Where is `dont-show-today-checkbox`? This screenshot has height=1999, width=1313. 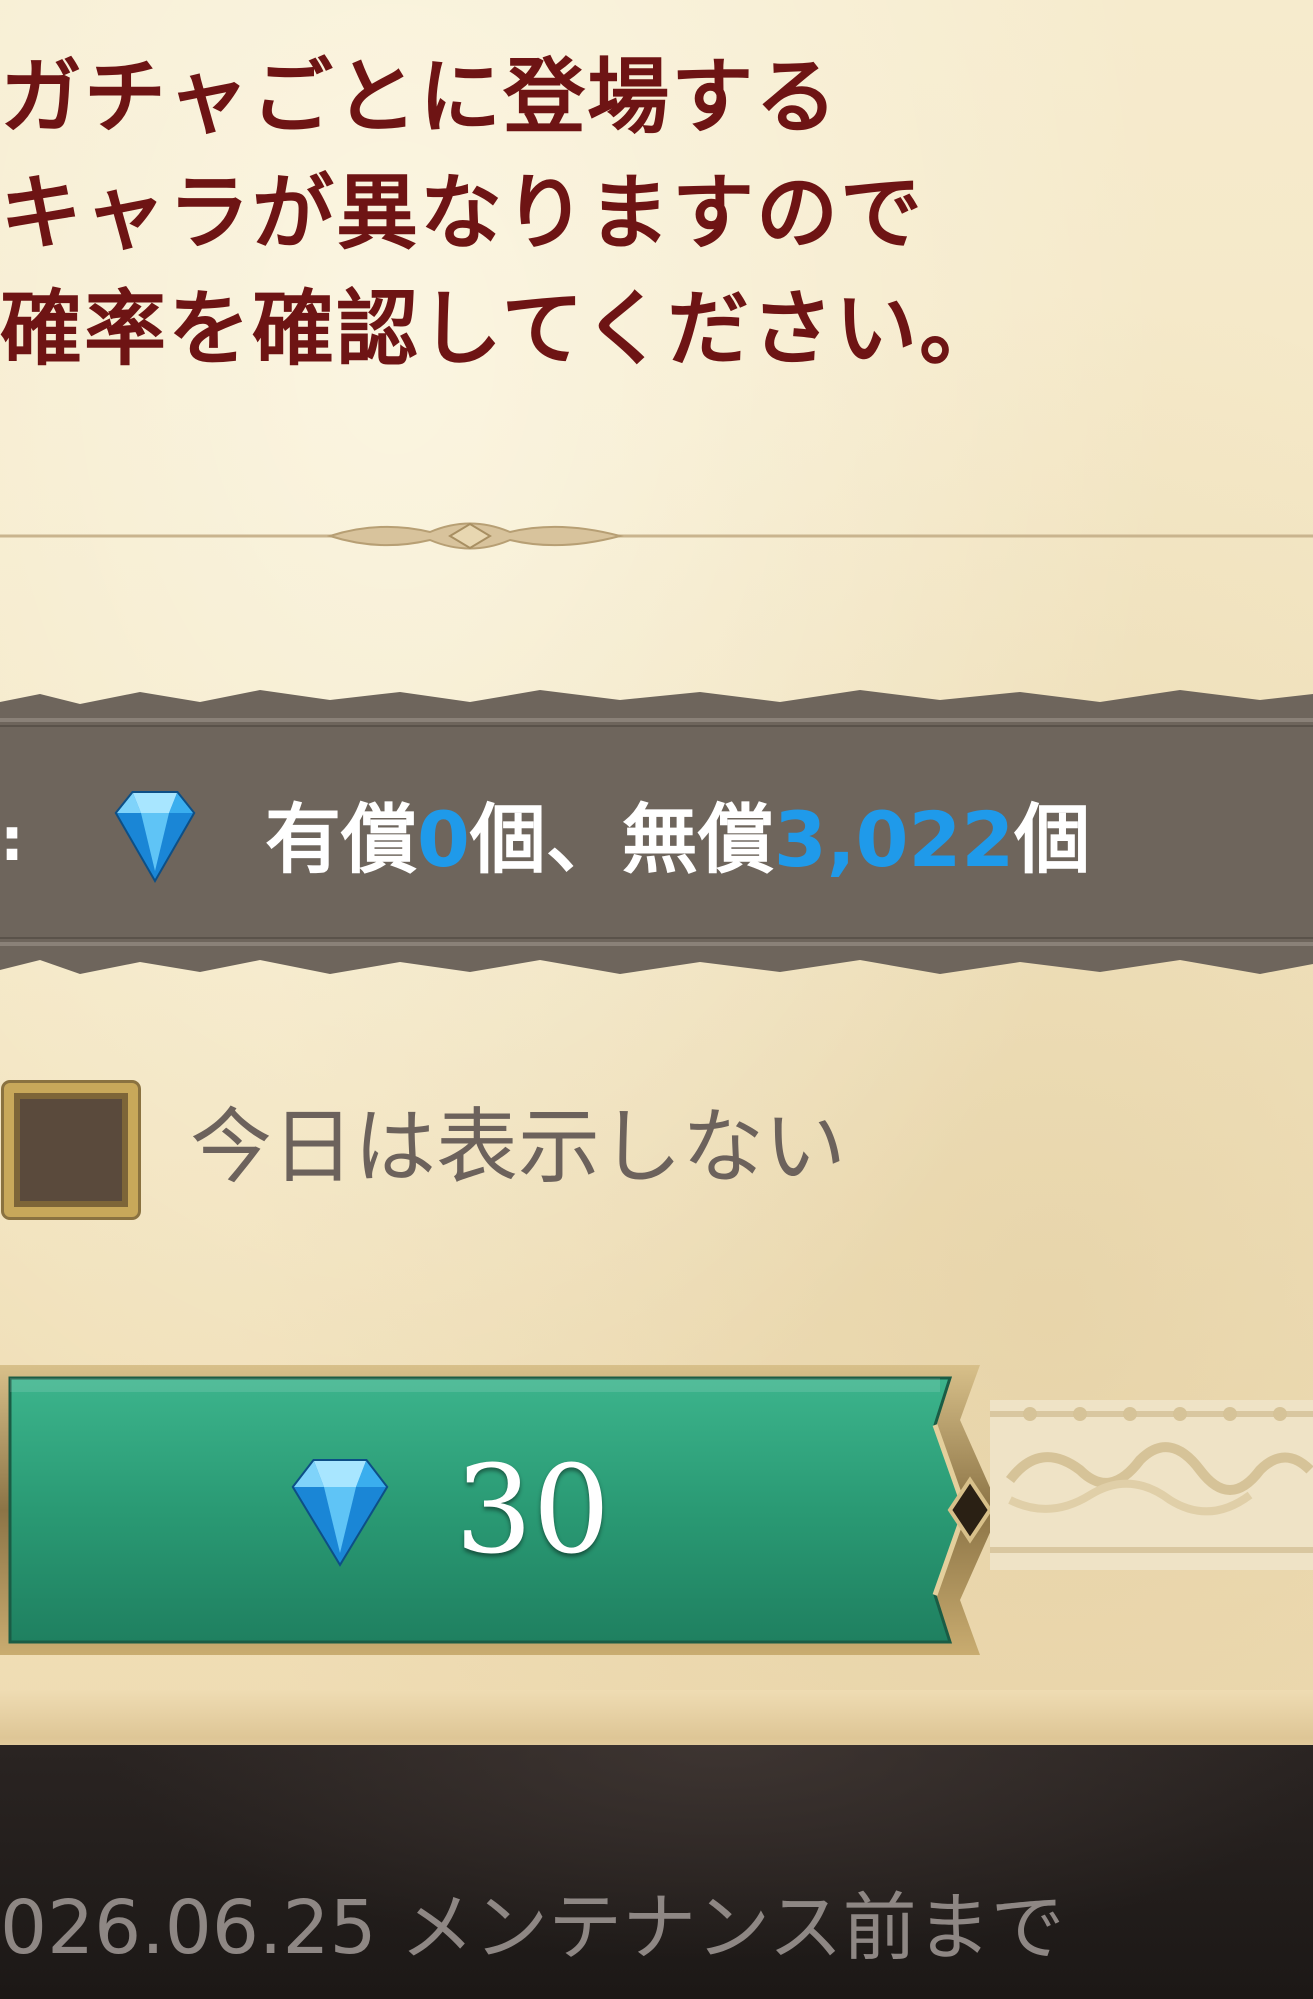
dont-show-today-checkbox is located at coordinates (71, 1150).